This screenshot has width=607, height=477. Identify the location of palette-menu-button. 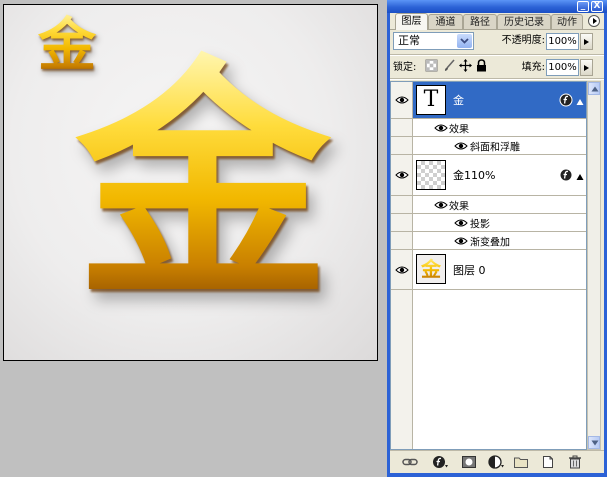
(594, 21).